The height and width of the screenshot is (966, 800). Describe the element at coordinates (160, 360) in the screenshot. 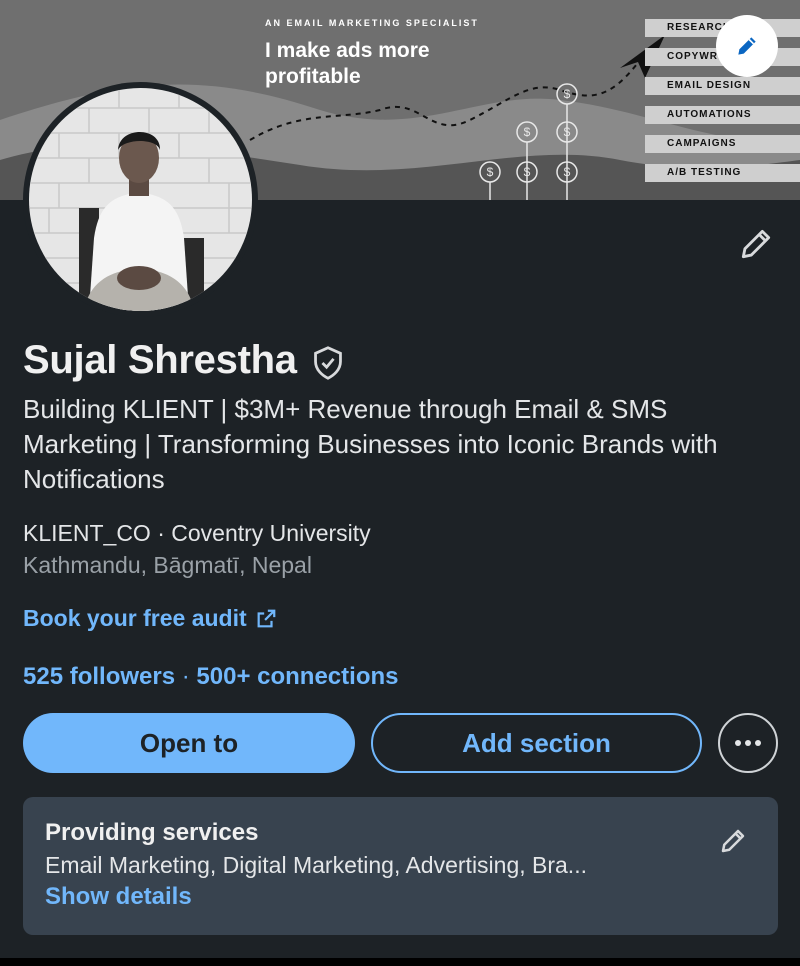

I see `profile-name: Sujal Shrestha` at that location.